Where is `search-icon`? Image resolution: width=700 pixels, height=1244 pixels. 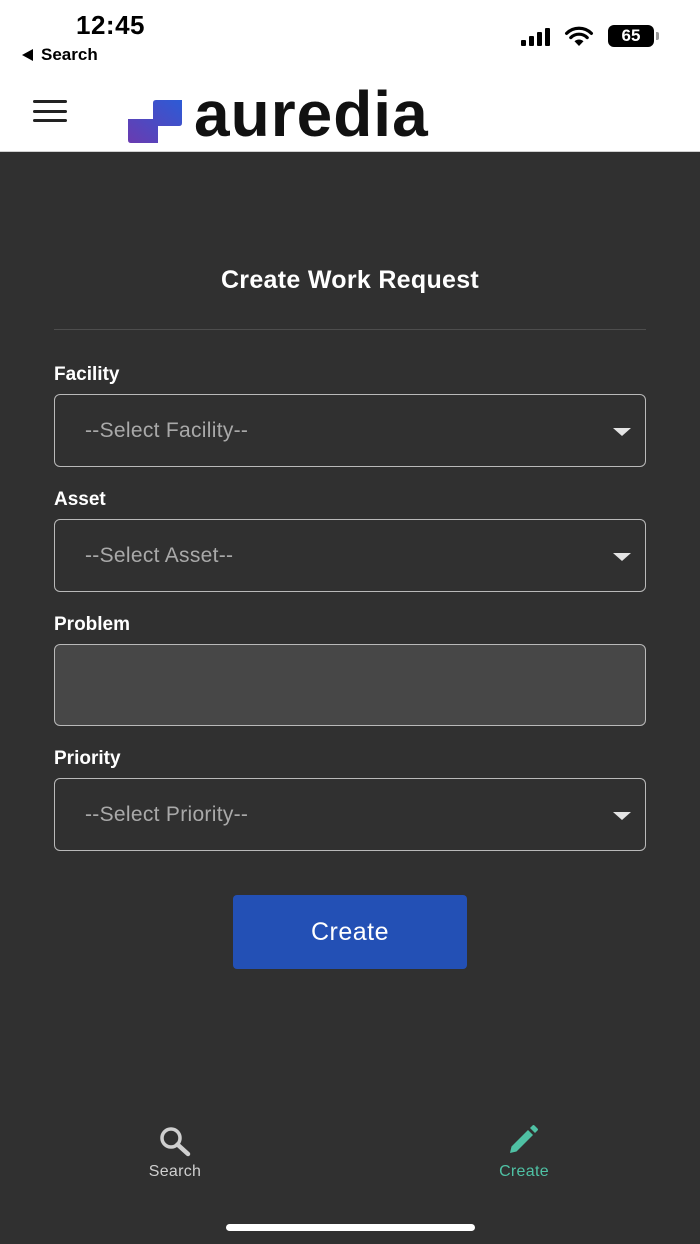 search-icon is located at coordinates (175, 1142).